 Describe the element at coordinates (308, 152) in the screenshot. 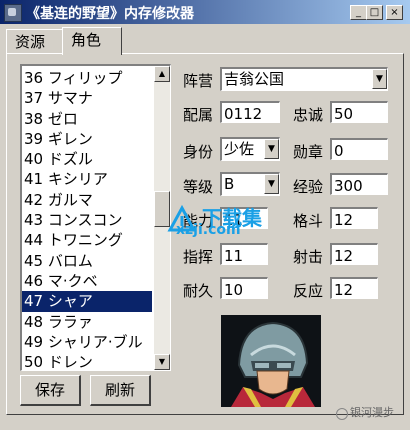

I see `medal-label: 勋章` at that location.